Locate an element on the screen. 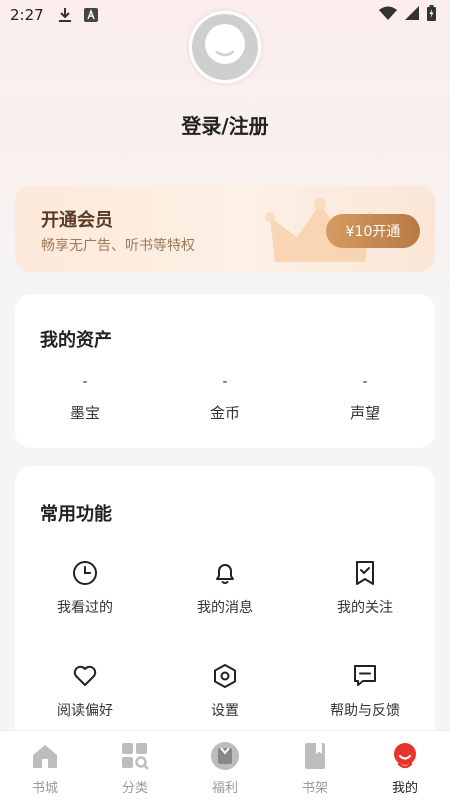 The image size is (450, 800). vip-open-button: ¥10开通 is located at coordinates (373, 231).